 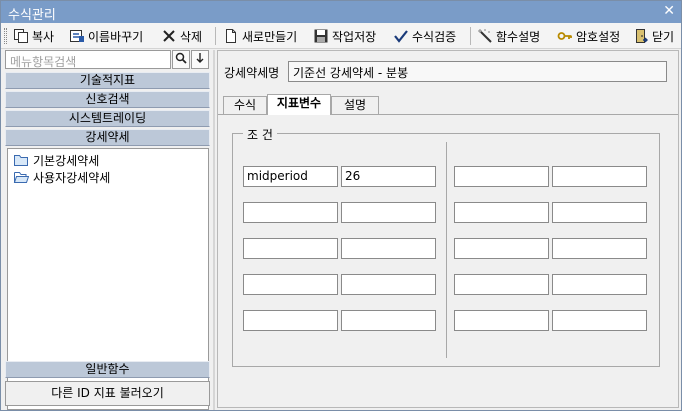 I want to click on arrow-down-icon, so click(x=200, y=59).